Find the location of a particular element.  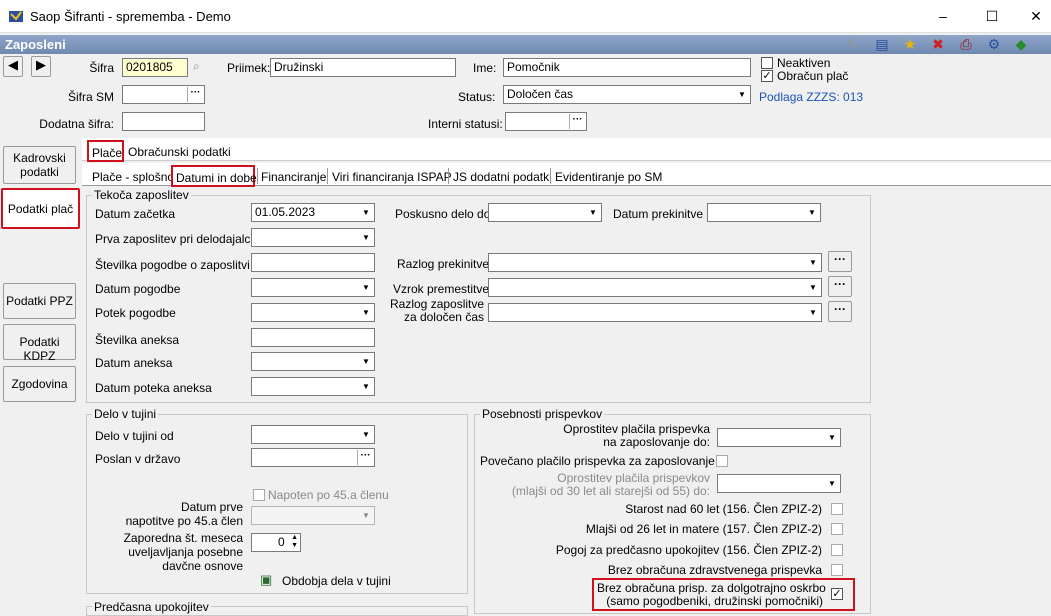

help-icon: ◆ is located at coordinates (1021, 44).